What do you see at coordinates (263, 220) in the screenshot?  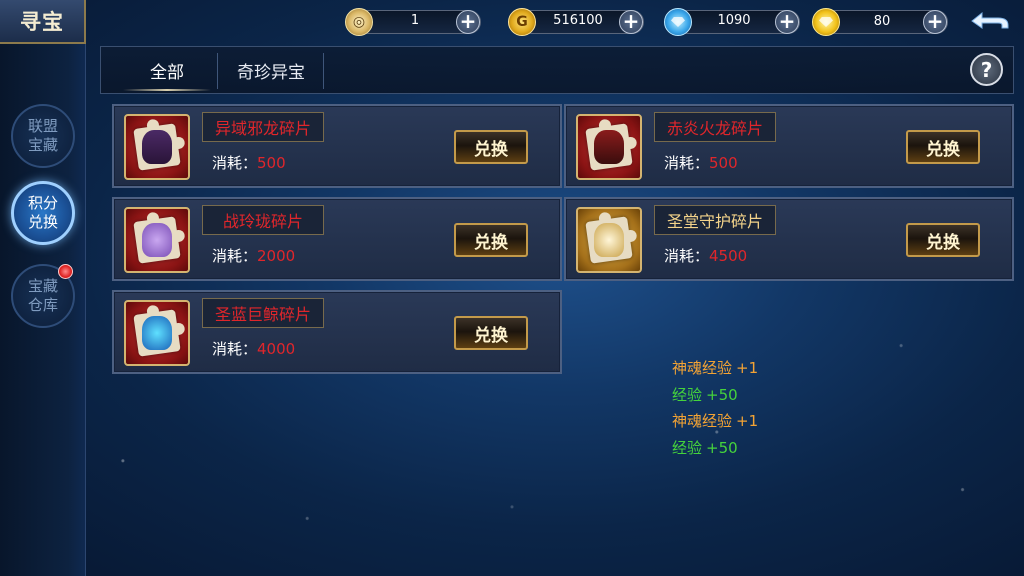 I see `item-name: 战玲珑碎片` at bounding box center [263, 220].